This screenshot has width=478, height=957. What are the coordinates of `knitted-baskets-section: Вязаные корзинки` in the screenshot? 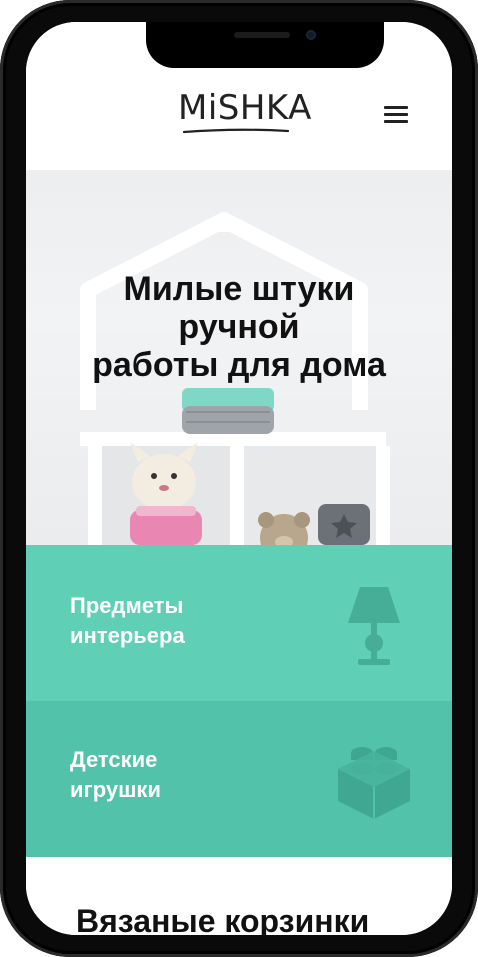 It's located at (239, 896).